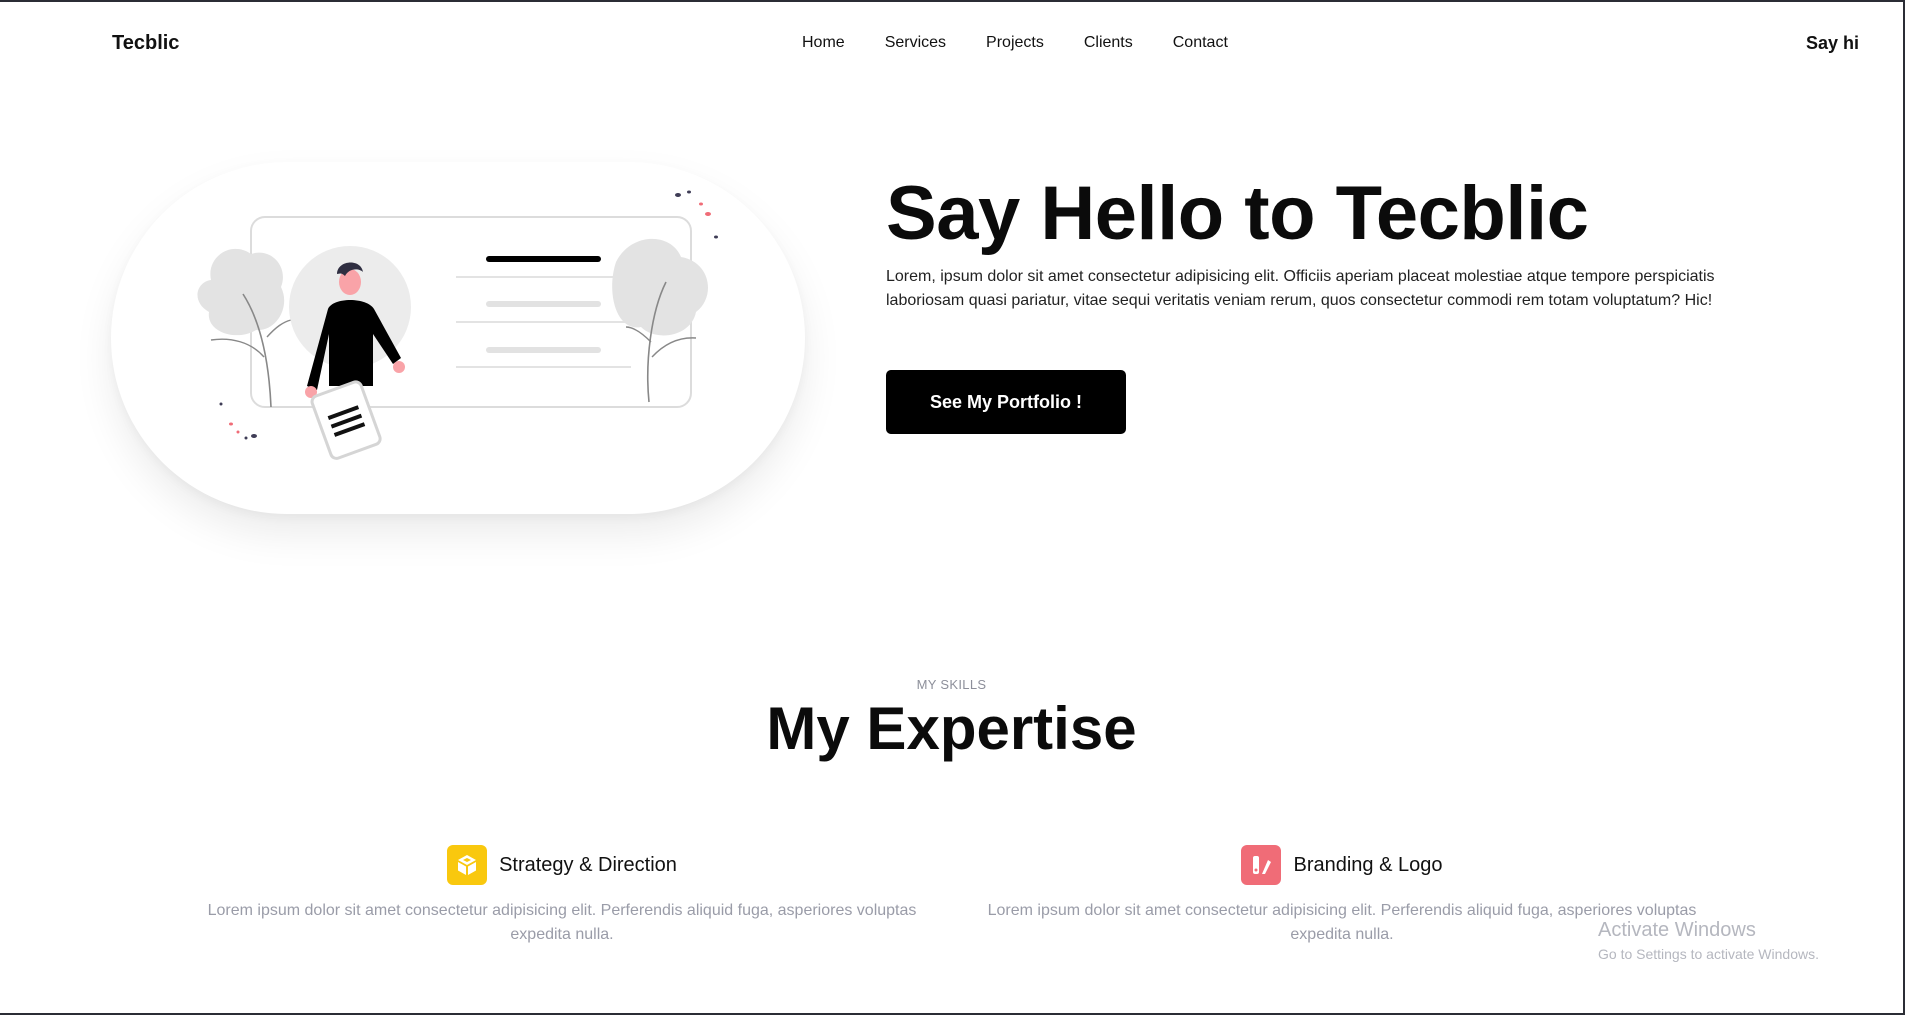 This screenshot has width=1905, height=1015. Describe the element at coordinates (457, 325) in the screenshot. I see `profile-card-illustration` at that location.